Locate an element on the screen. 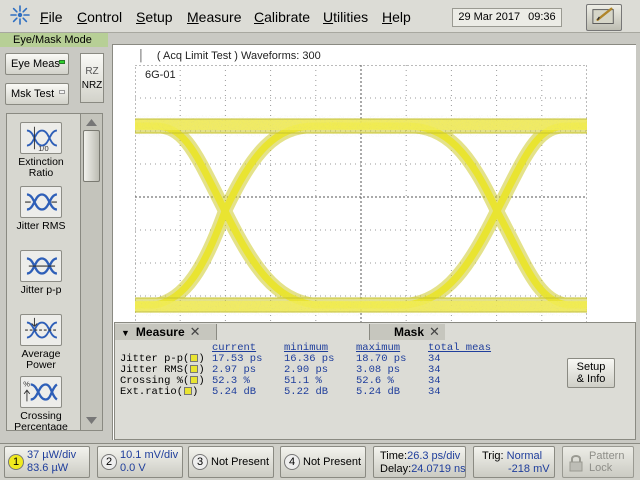  time-label: Time: is located at coordinates (394, 456).